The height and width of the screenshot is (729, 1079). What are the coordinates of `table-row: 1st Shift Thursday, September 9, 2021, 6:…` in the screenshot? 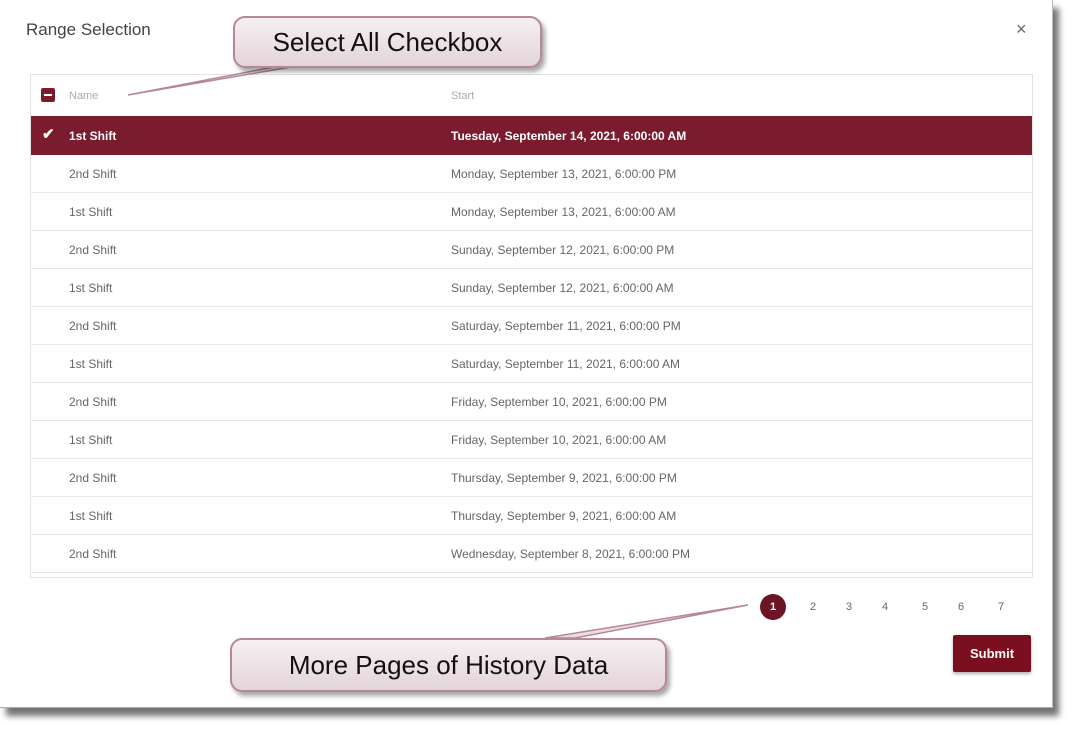 It's located at (531, 515).